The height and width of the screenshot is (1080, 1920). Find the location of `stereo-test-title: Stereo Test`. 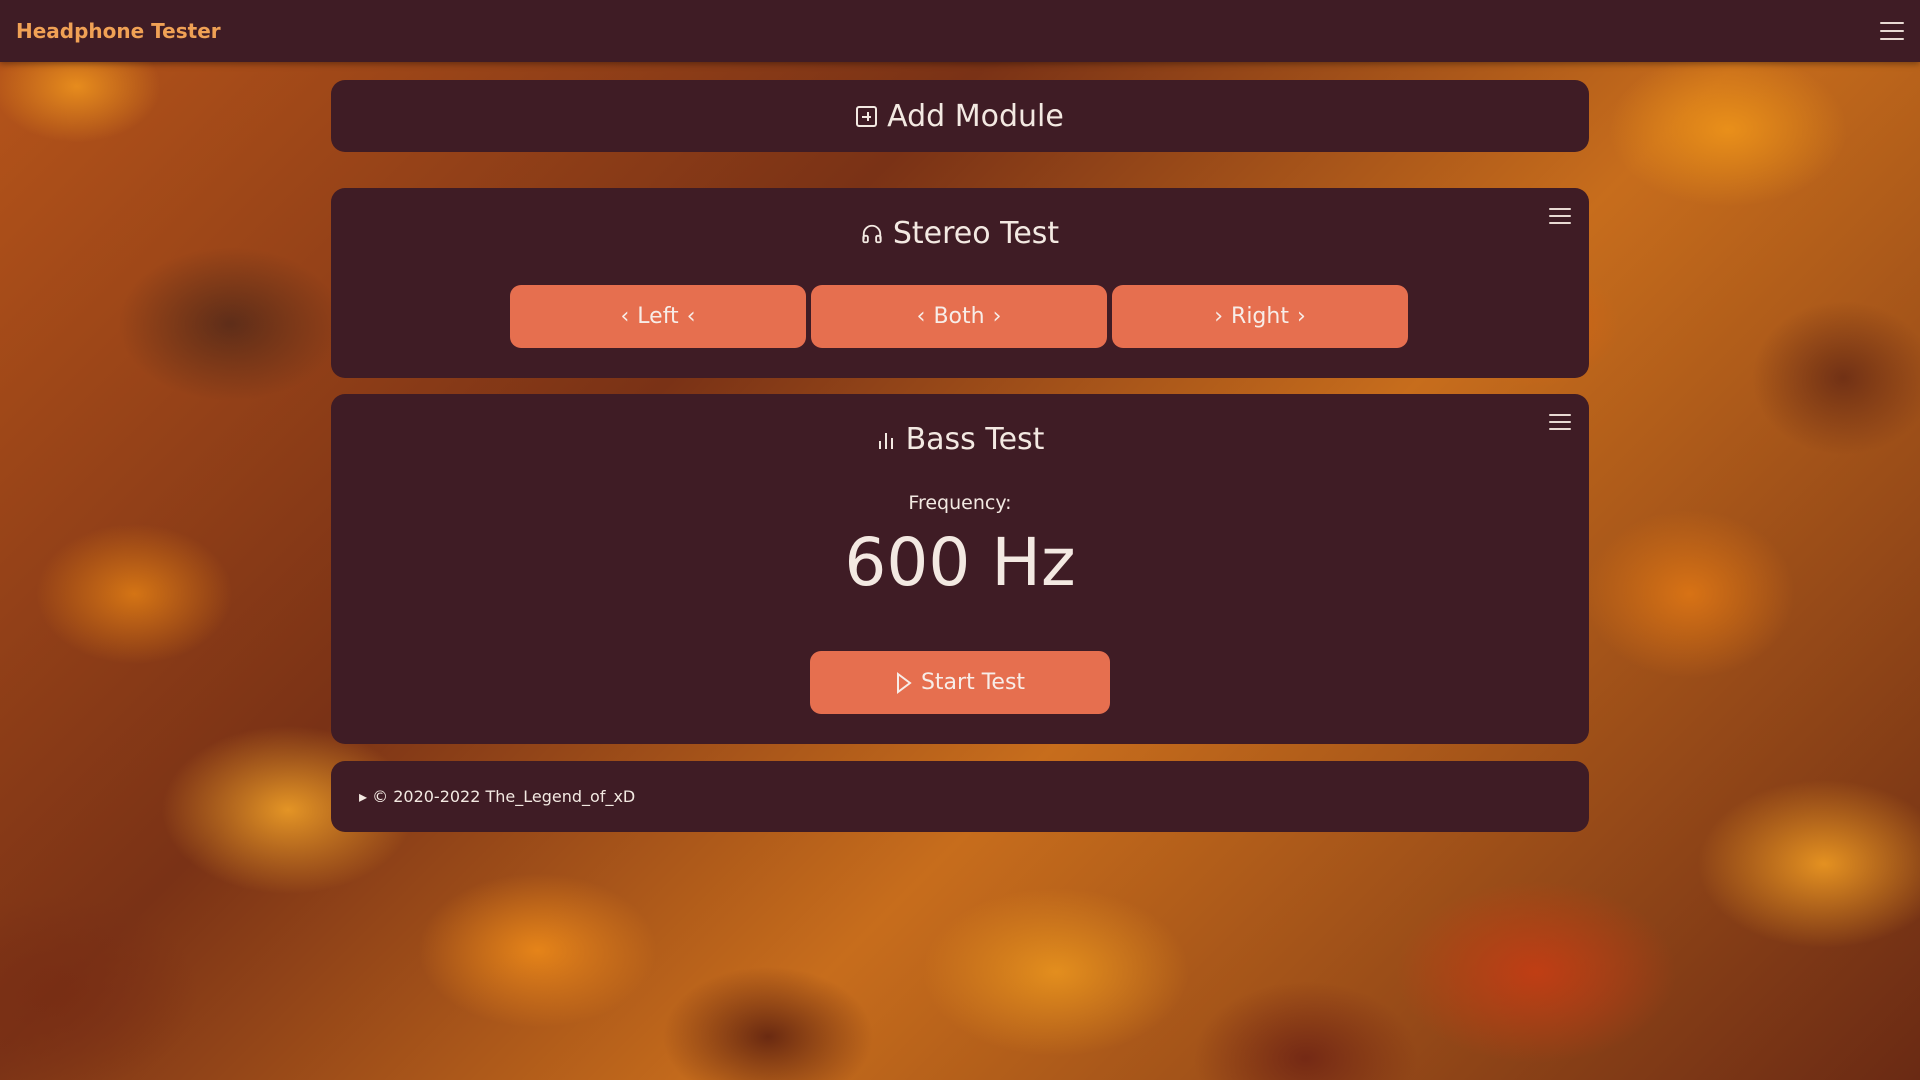

stereo-test-title: Stereo Test is located at coordinates (960, 233).